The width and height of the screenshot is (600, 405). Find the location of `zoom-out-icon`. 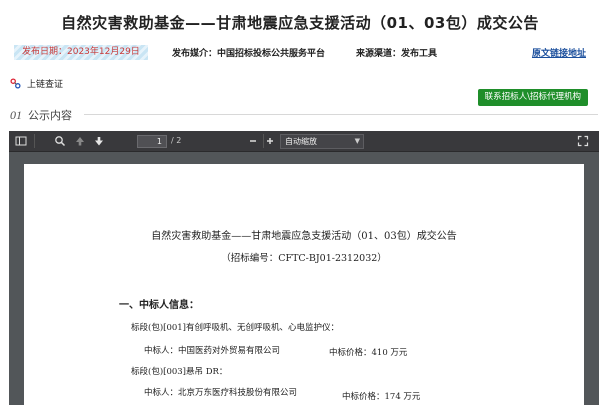

zoom-out-icon is located at coordinates (253, 141).